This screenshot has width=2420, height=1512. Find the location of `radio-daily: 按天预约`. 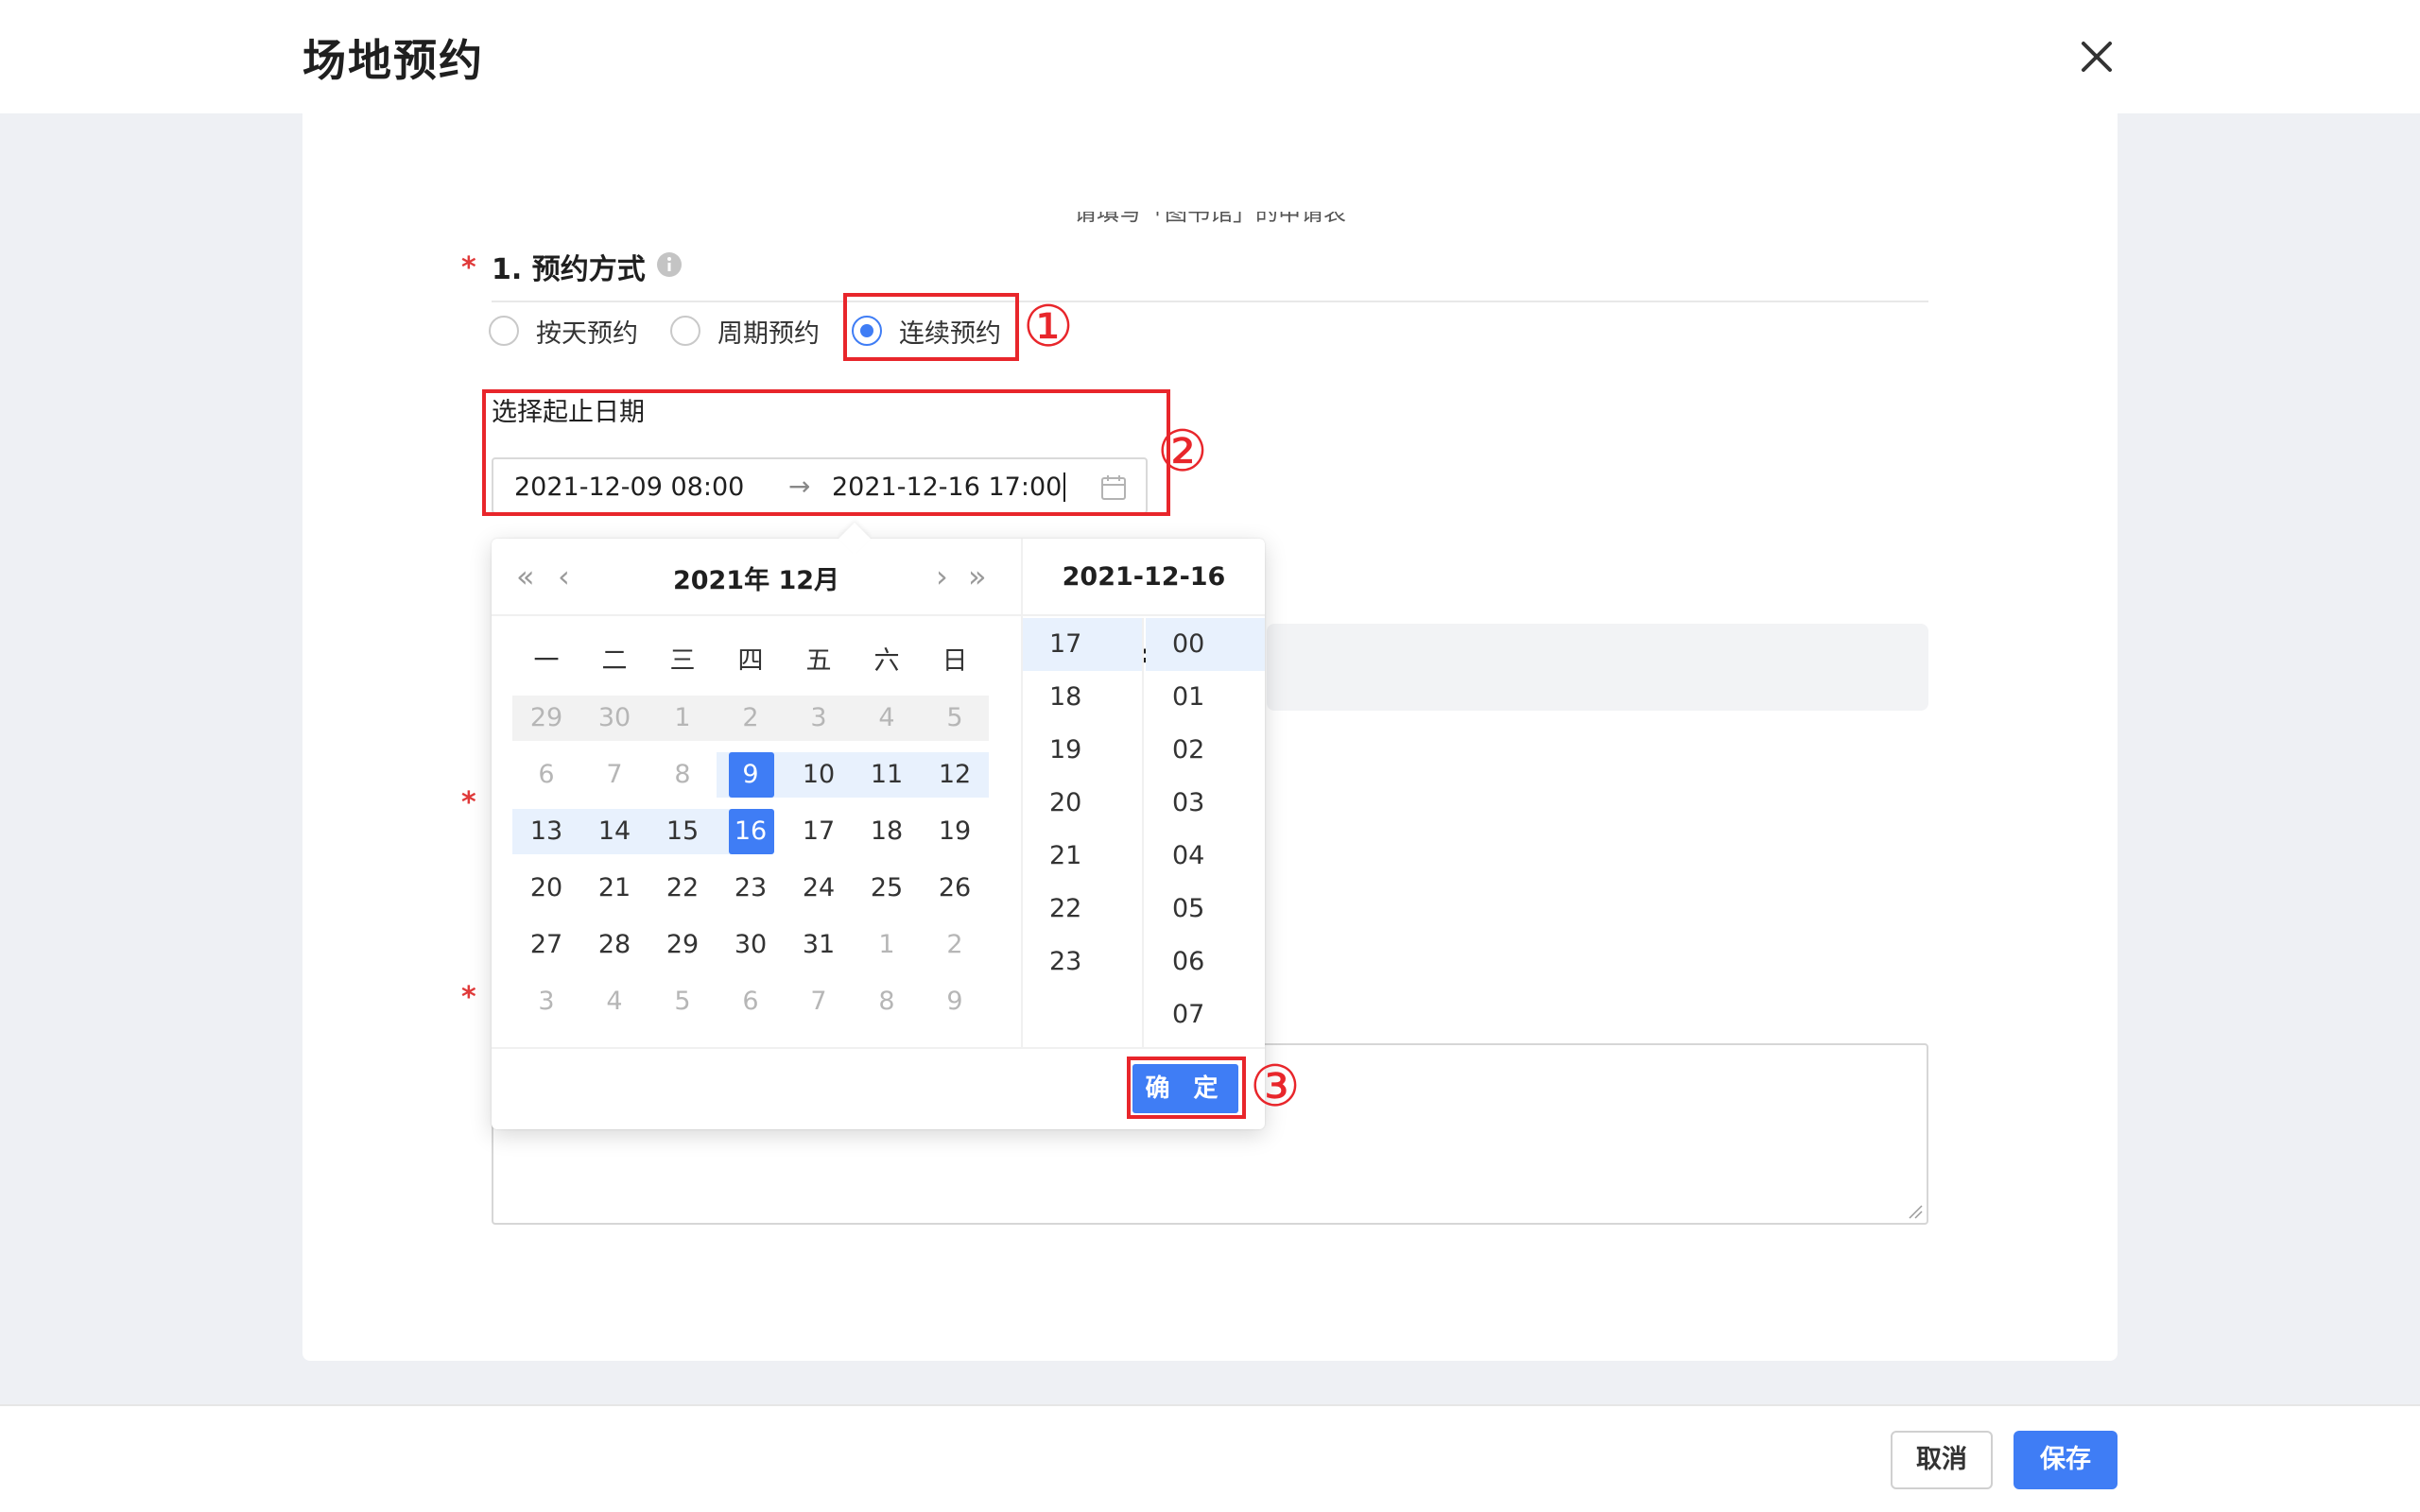

radio-daily: 按天预约 is located at coordinates (563, 331).